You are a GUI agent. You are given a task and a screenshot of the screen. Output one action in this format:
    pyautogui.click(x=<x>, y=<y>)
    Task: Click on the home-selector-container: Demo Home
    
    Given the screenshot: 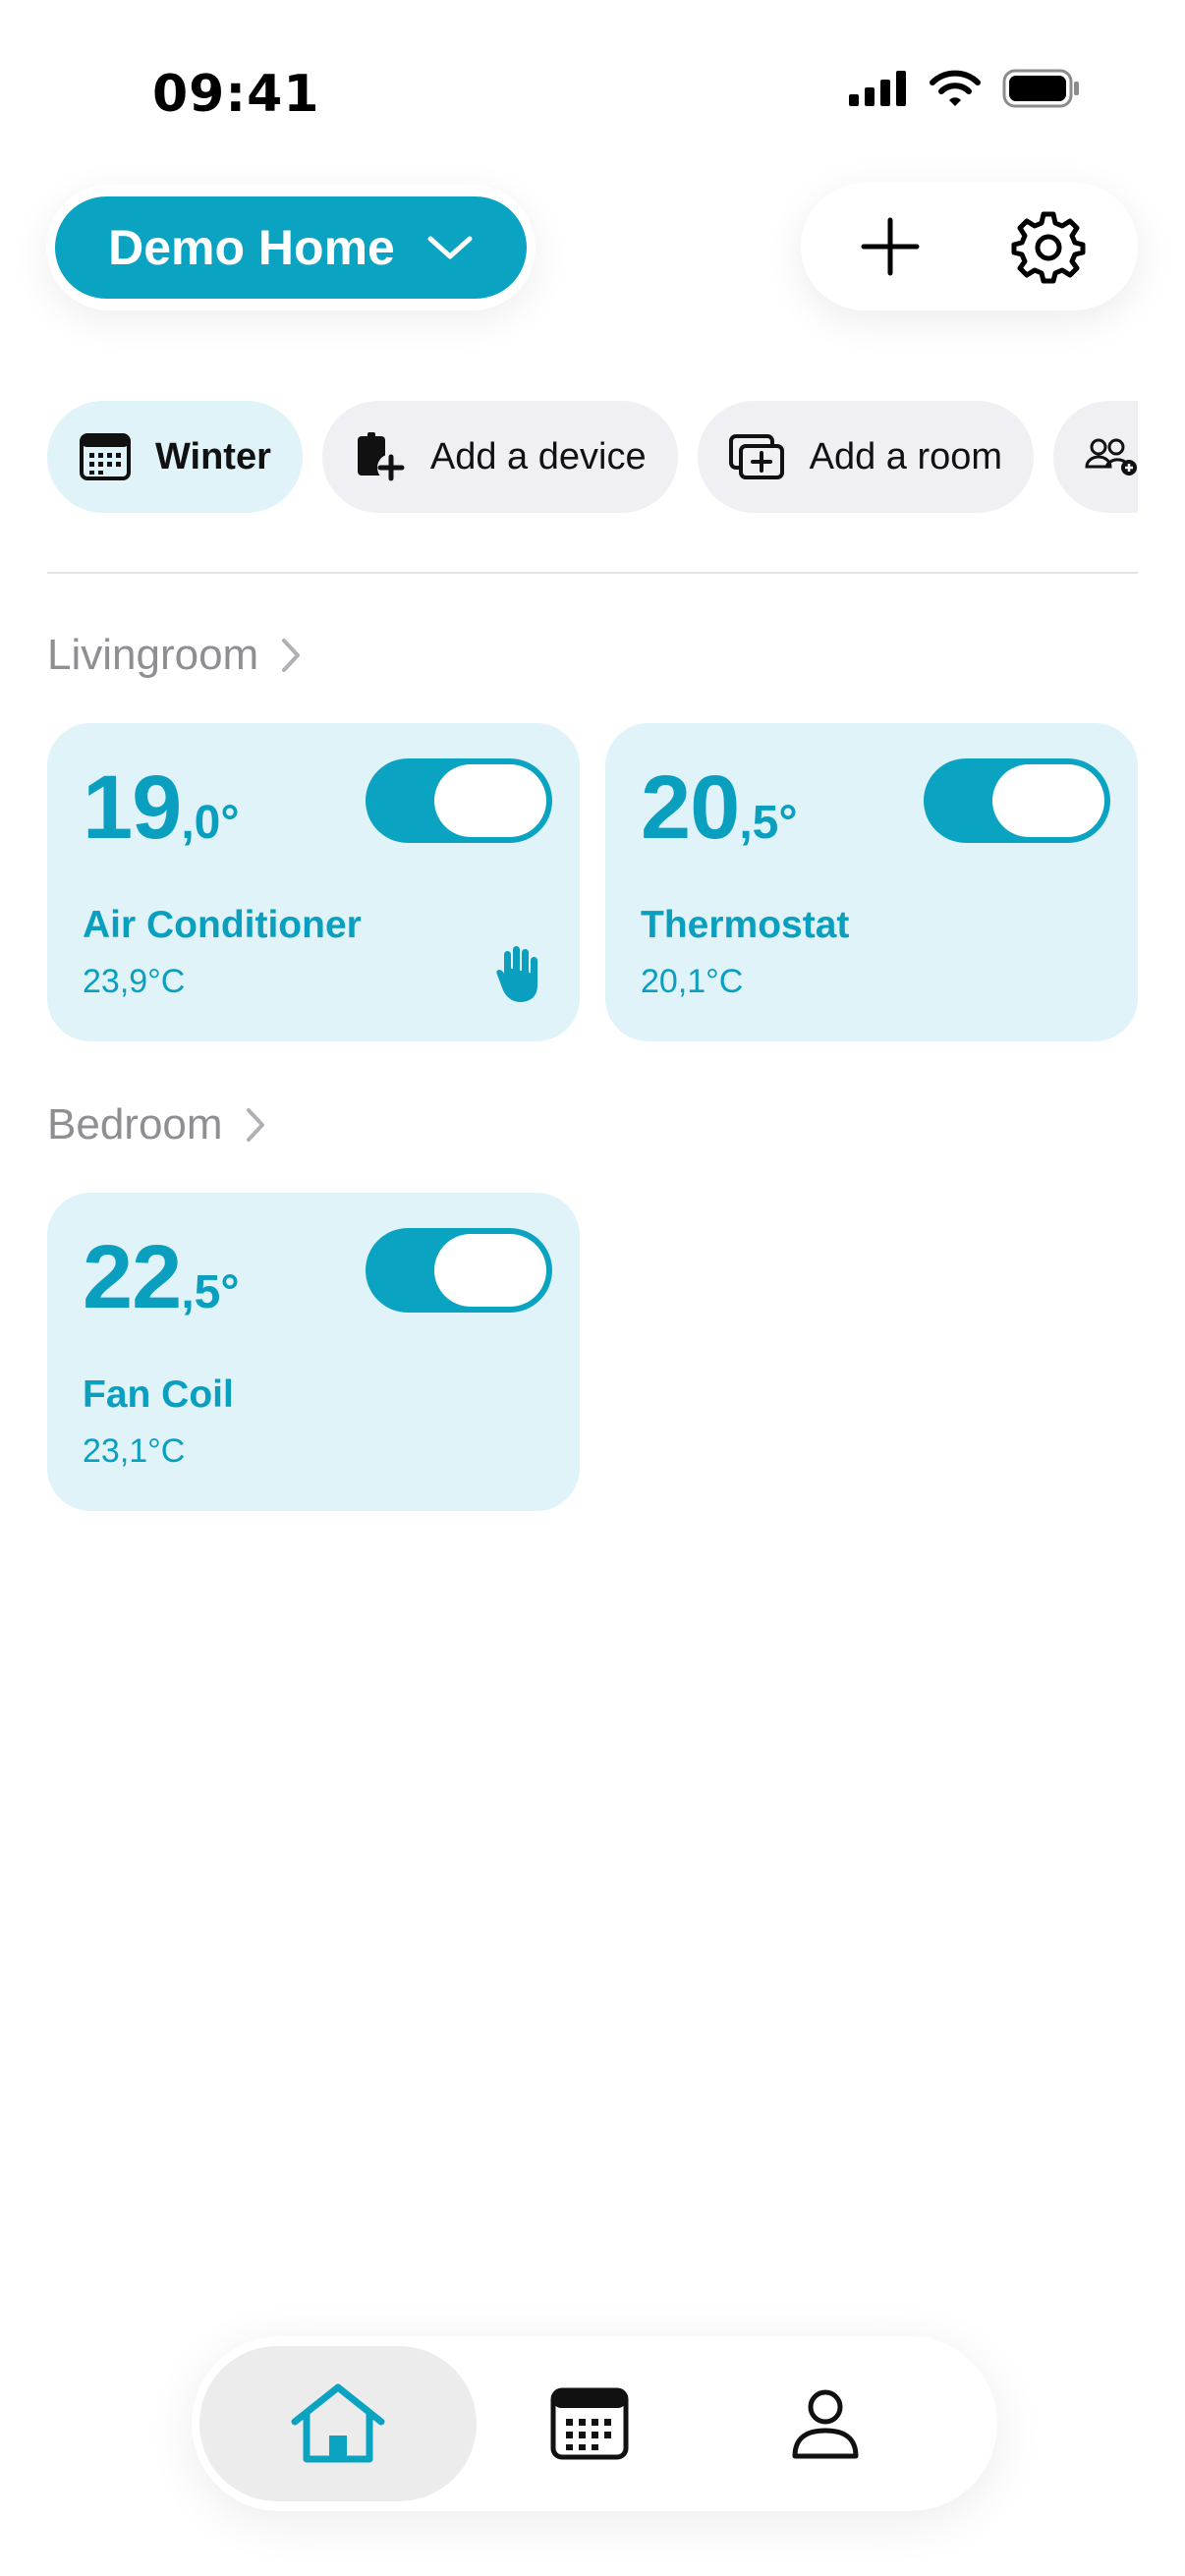 What is the action you would take?
    pyautogui.click(x=291, y=247)
    